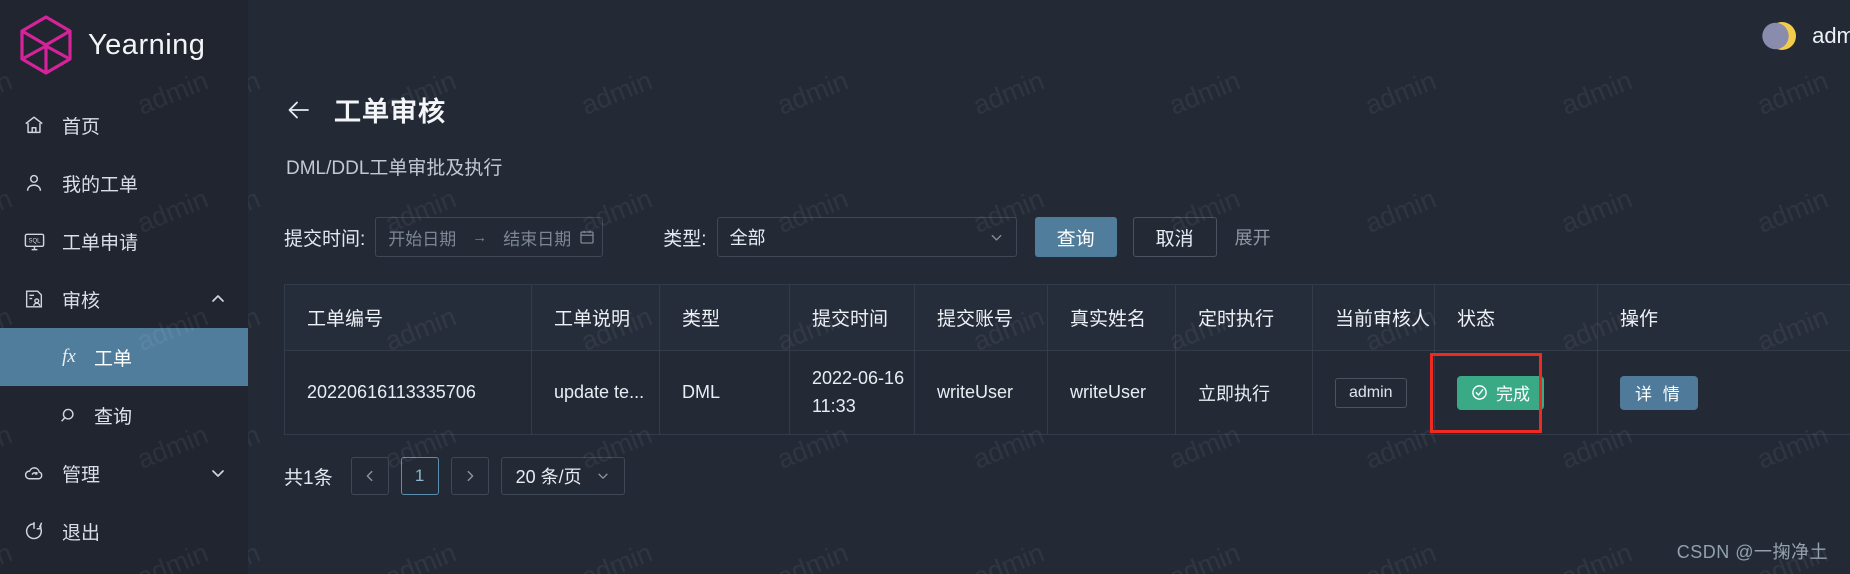 This screenshot has height=574, width=1850. Describe the element at coordinates (1373, 317) in the screenshot. I see `col-current-auditor: 当前审核人` at that location.